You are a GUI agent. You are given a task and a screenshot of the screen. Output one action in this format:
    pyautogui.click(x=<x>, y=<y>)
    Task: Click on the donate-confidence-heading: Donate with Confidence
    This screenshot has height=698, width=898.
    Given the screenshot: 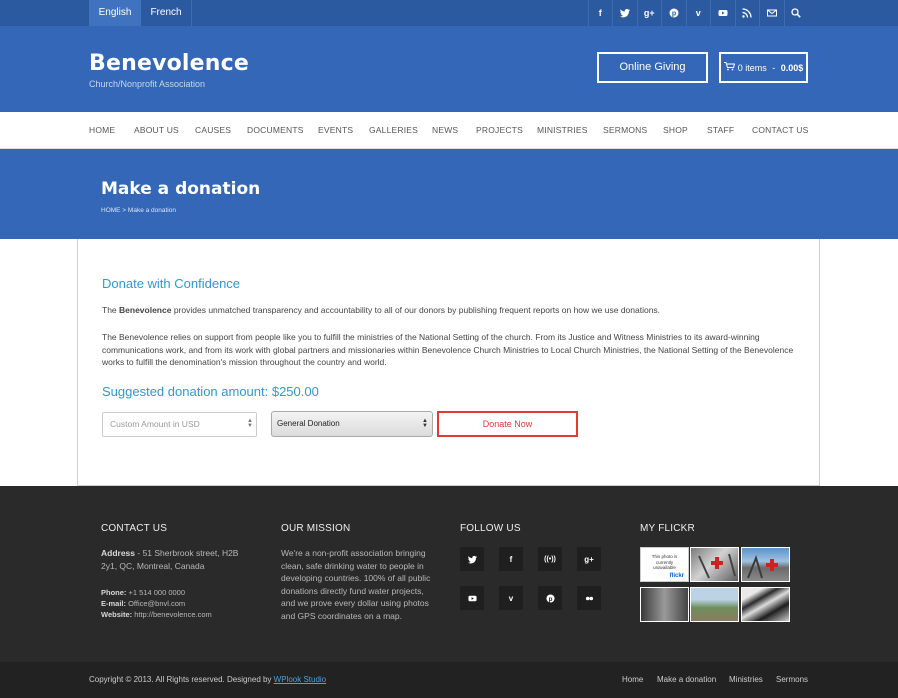 What is the action you would take?
    pyautogui.click(x=171, y=283)
    